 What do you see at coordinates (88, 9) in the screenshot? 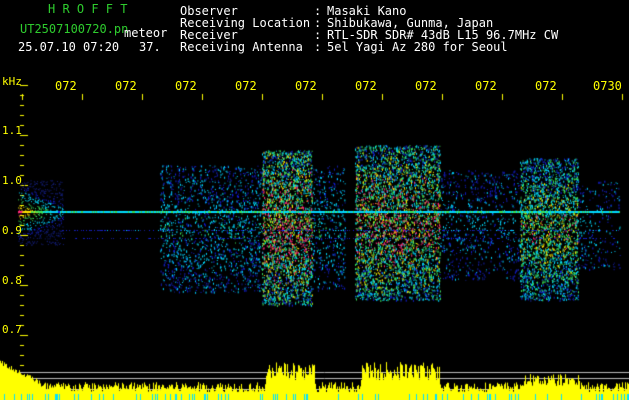
I see `program-title: H R O F F T` at bounding box center [88, 9].